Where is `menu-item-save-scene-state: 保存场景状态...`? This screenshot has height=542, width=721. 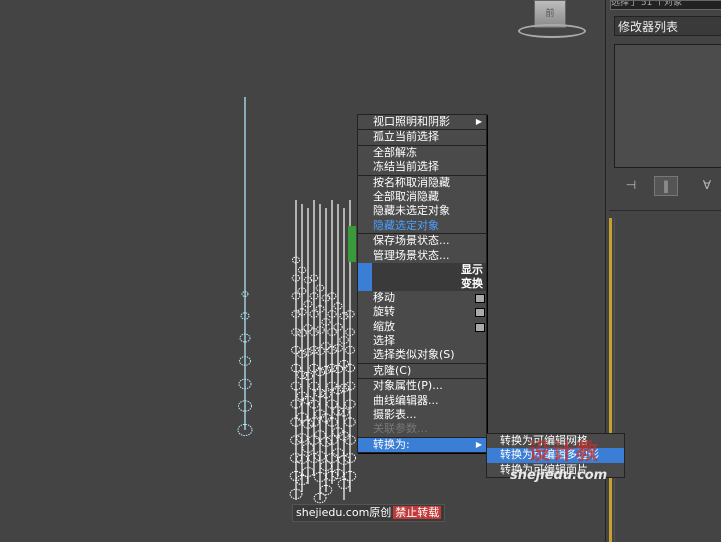 menu-item-save-scene-state: 保存场景状态... is located at coordinates (422, 241).